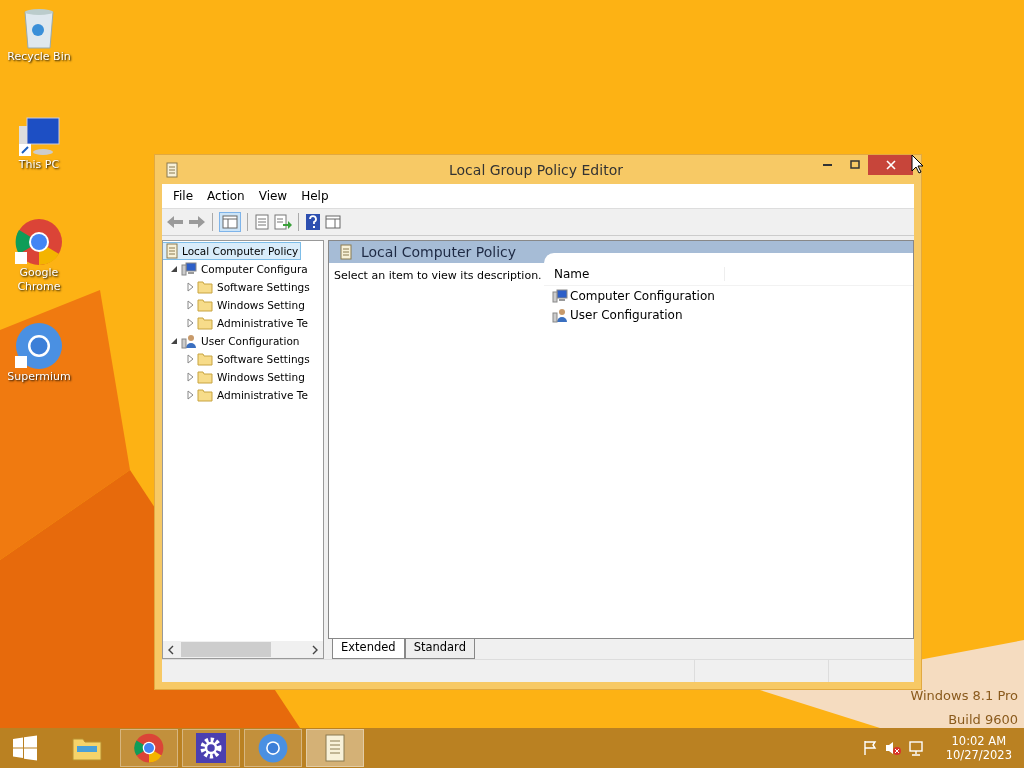 This screenshot has height=768, width=1024. I want to click on description-text: Select an item to view its description., so click(438, 276).